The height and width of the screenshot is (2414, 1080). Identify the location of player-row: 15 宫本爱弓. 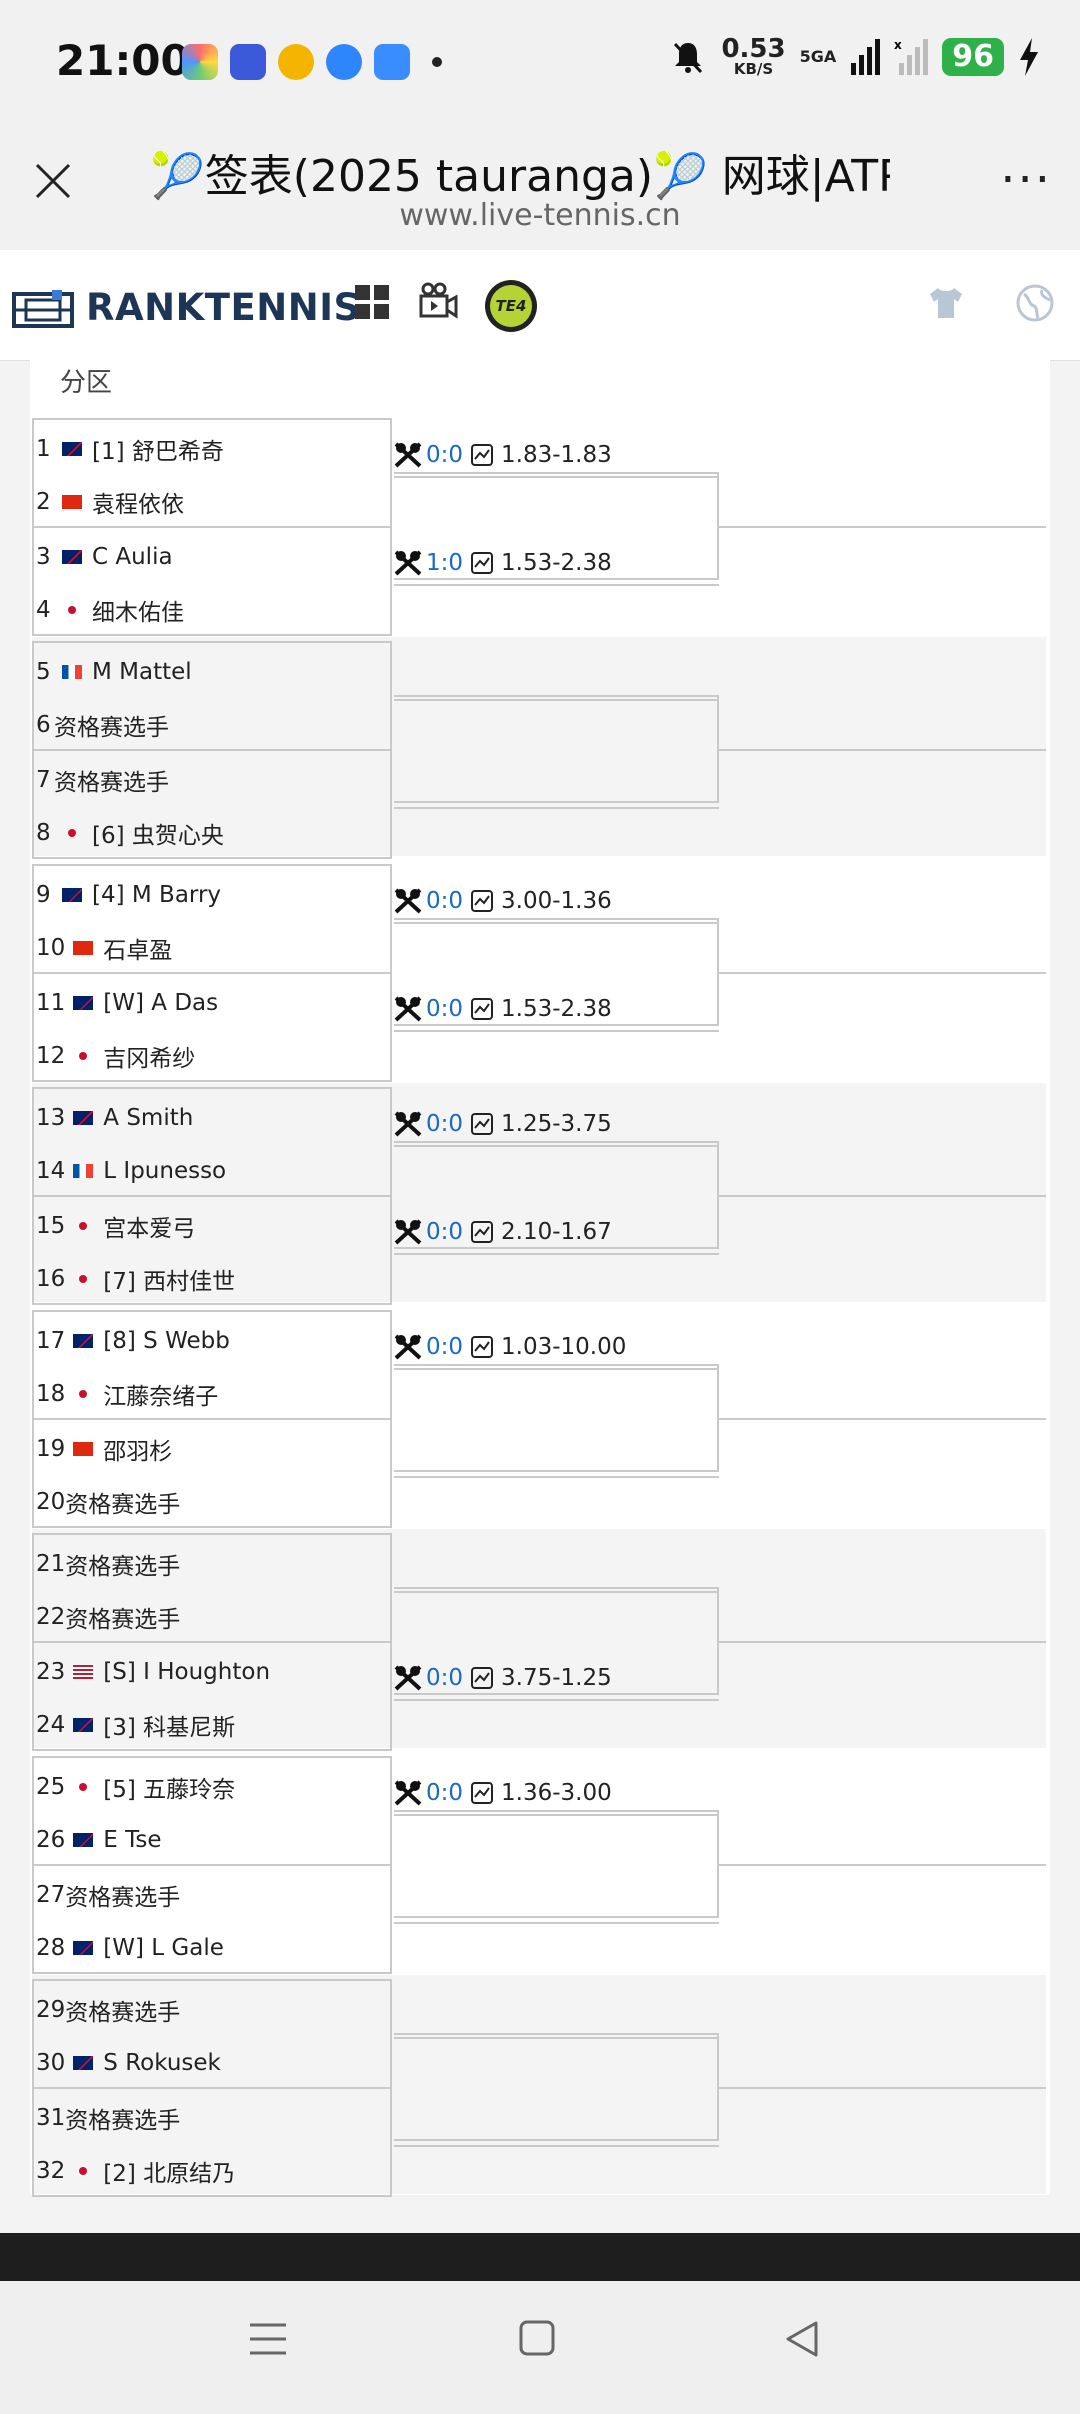
(115, 1226).